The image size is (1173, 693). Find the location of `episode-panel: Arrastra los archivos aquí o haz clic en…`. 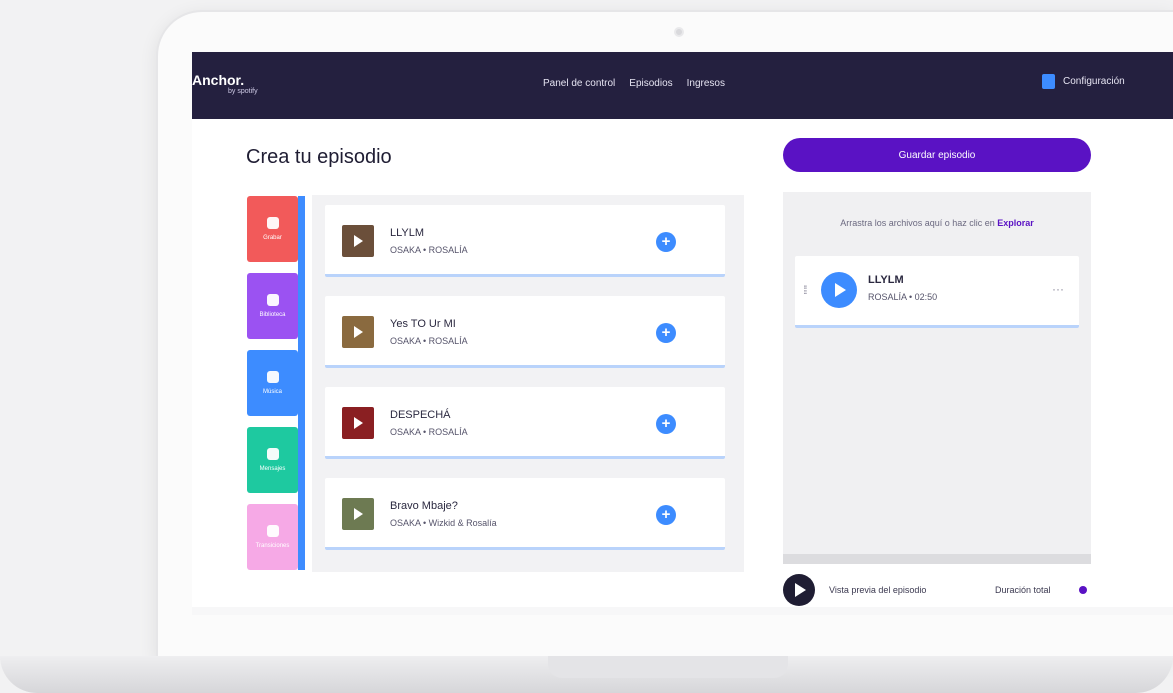

episode-panel: Arrastra los archivos aquí o haz clic en… is located at coordinates (937, 378).